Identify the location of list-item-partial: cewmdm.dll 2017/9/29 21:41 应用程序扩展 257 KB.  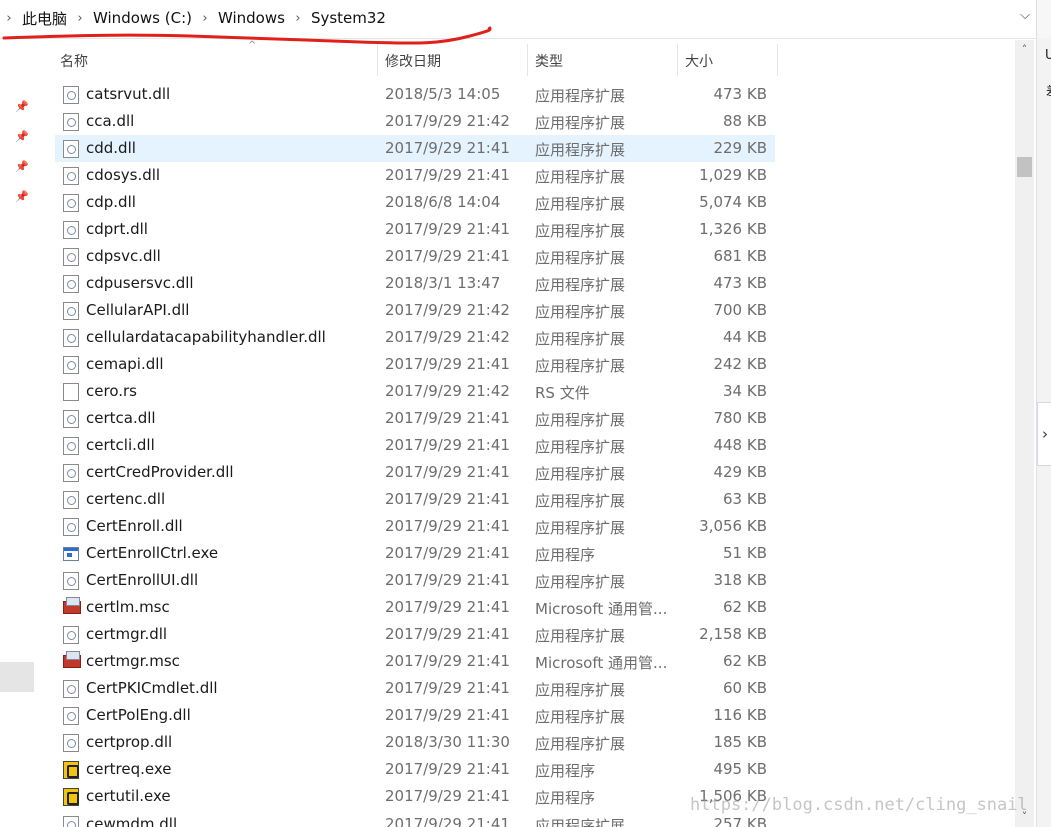
(415, 819).